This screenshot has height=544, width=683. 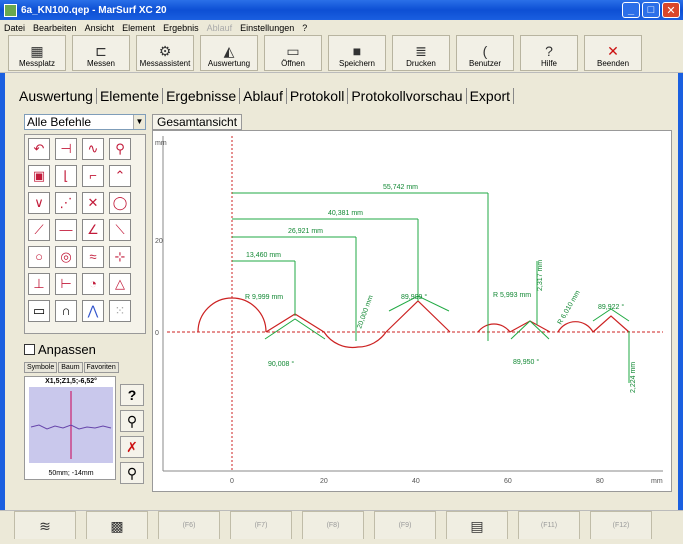 What do you see at coordinates (41, 367) in the screenshot?
I see `tab-symbole: Symbole` at bounding box center [41, 367].